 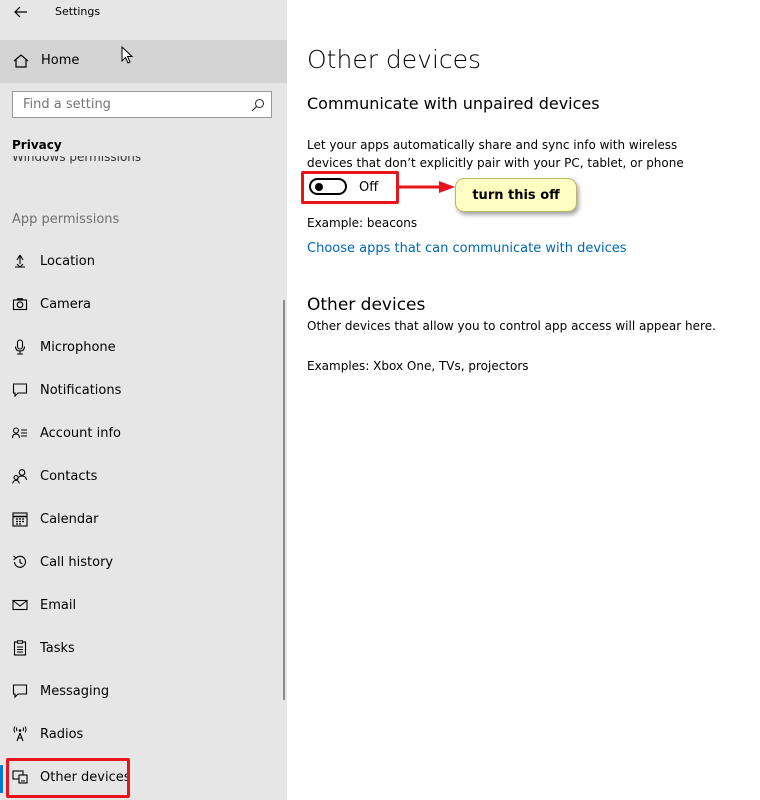 I want to click on windows-permissions-item: Windows permissions, so click(x=142, y=161).